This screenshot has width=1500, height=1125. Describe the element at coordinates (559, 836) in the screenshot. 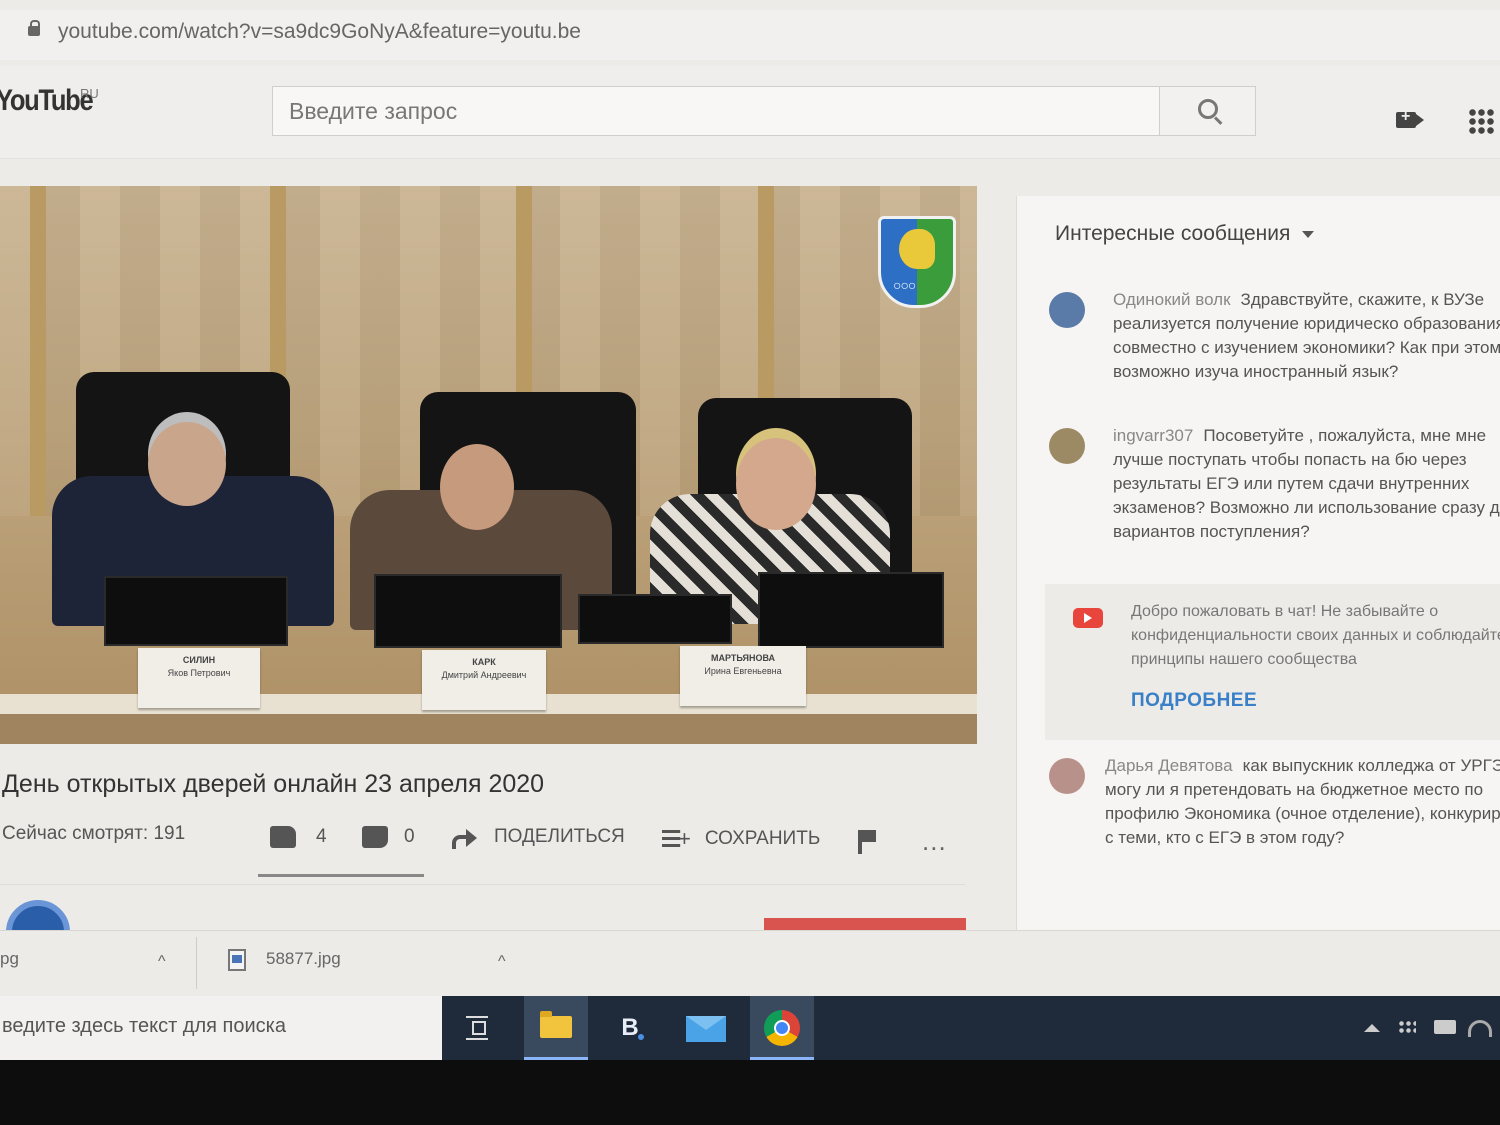

I see `share-label: ПОДЕЛИТЬСЯ` at that location.